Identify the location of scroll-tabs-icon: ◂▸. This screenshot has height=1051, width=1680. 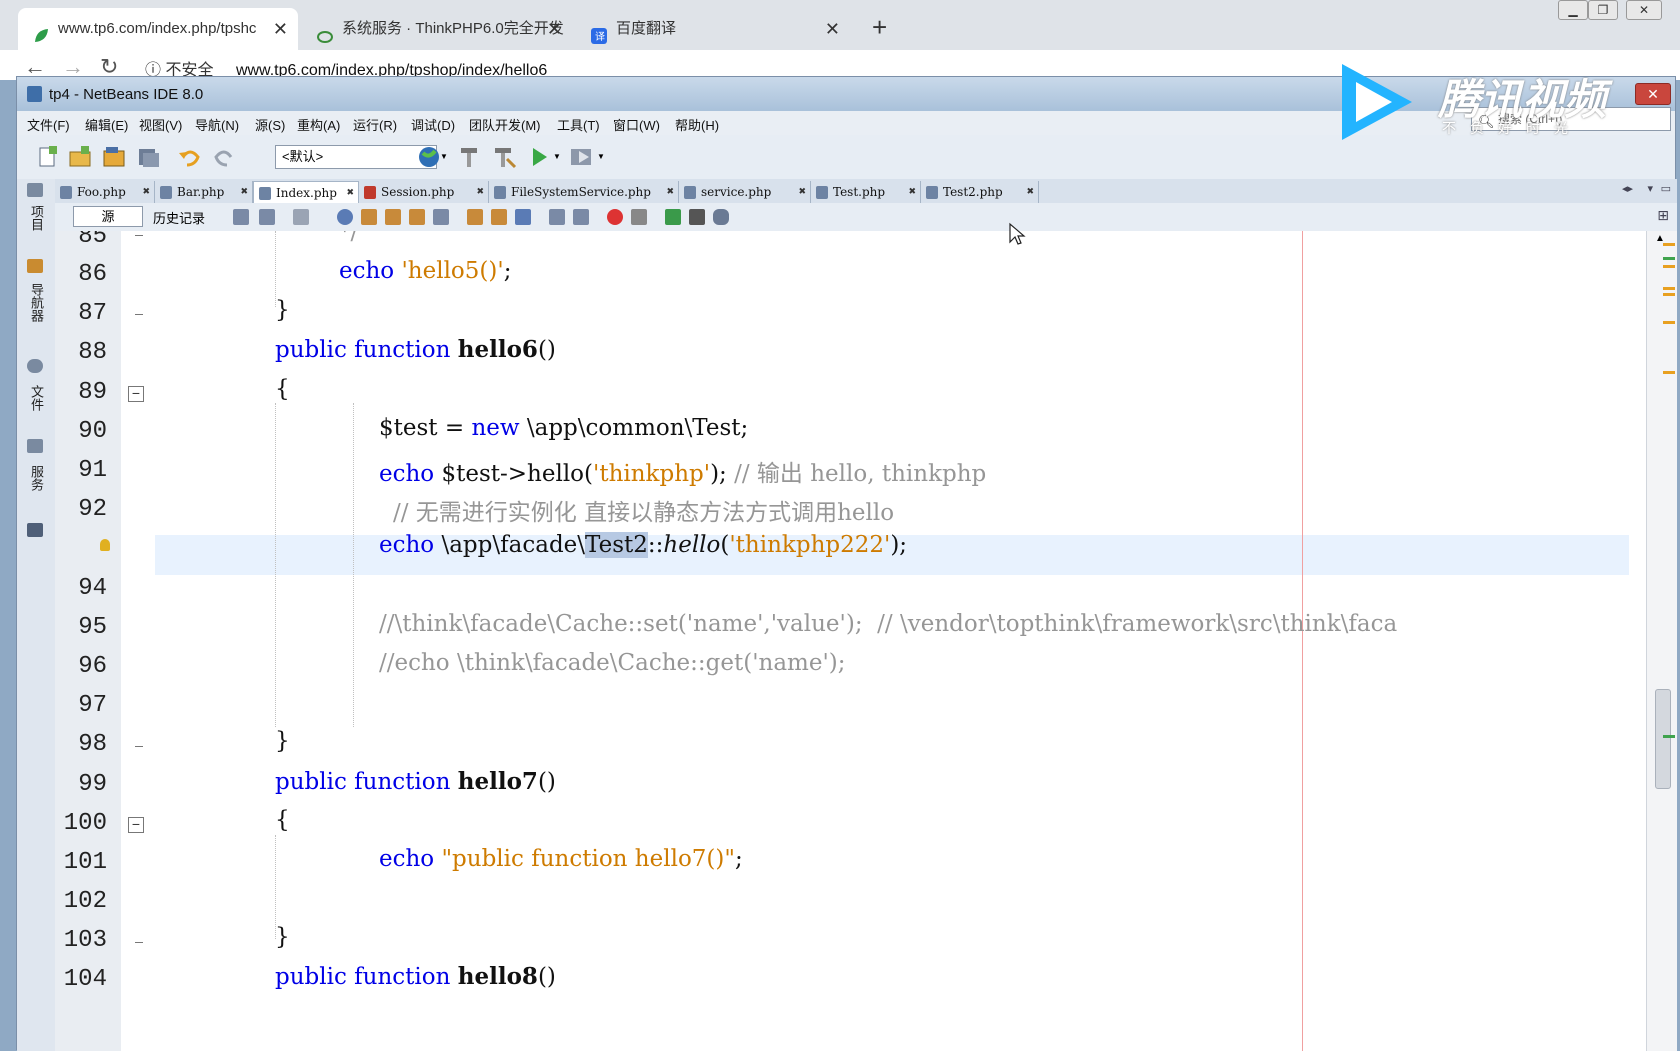
(1627, 188).